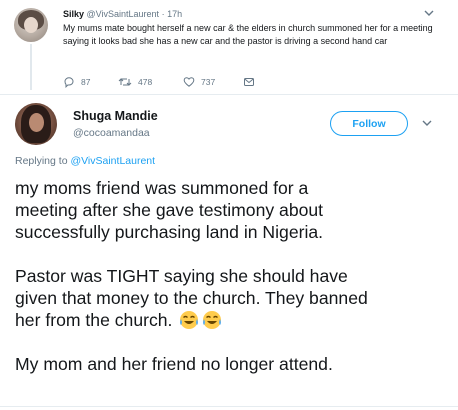 Image resolution: width=458 pixels, height=410 pixels. What do you see at coordinates (73, 14) in the screenshot?
I see `parent-author-name: Silky` at bounding box center [73, 14].